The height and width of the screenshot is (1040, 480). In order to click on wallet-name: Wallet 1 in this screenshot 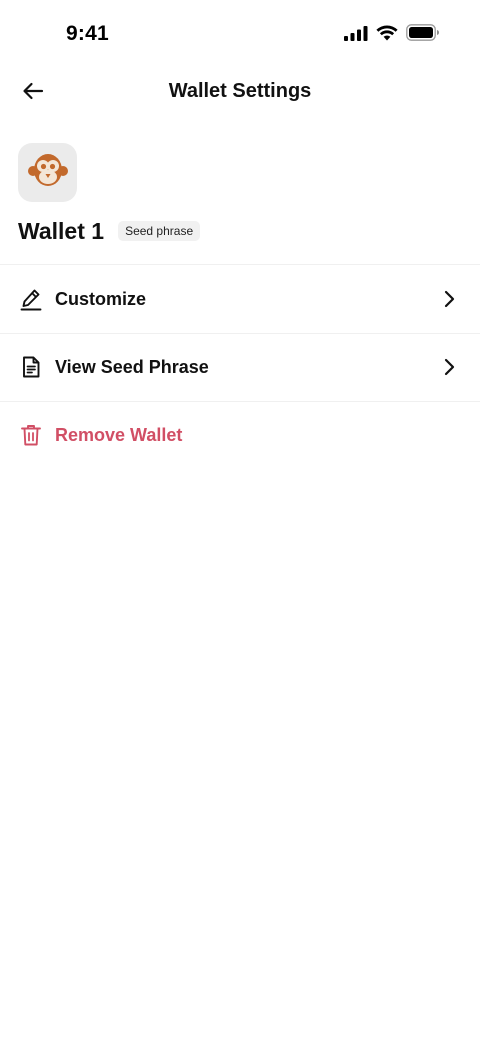, I will do `click(61, 230)`.